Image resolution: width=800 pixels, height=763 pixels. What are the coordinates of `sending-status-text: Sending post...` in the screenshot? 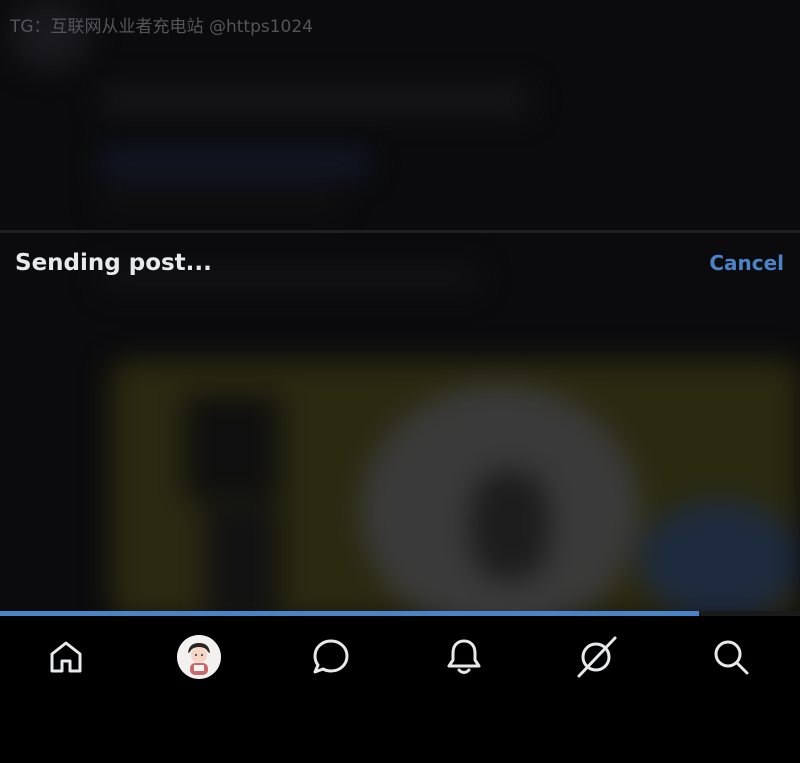 It's located at (113, 263).